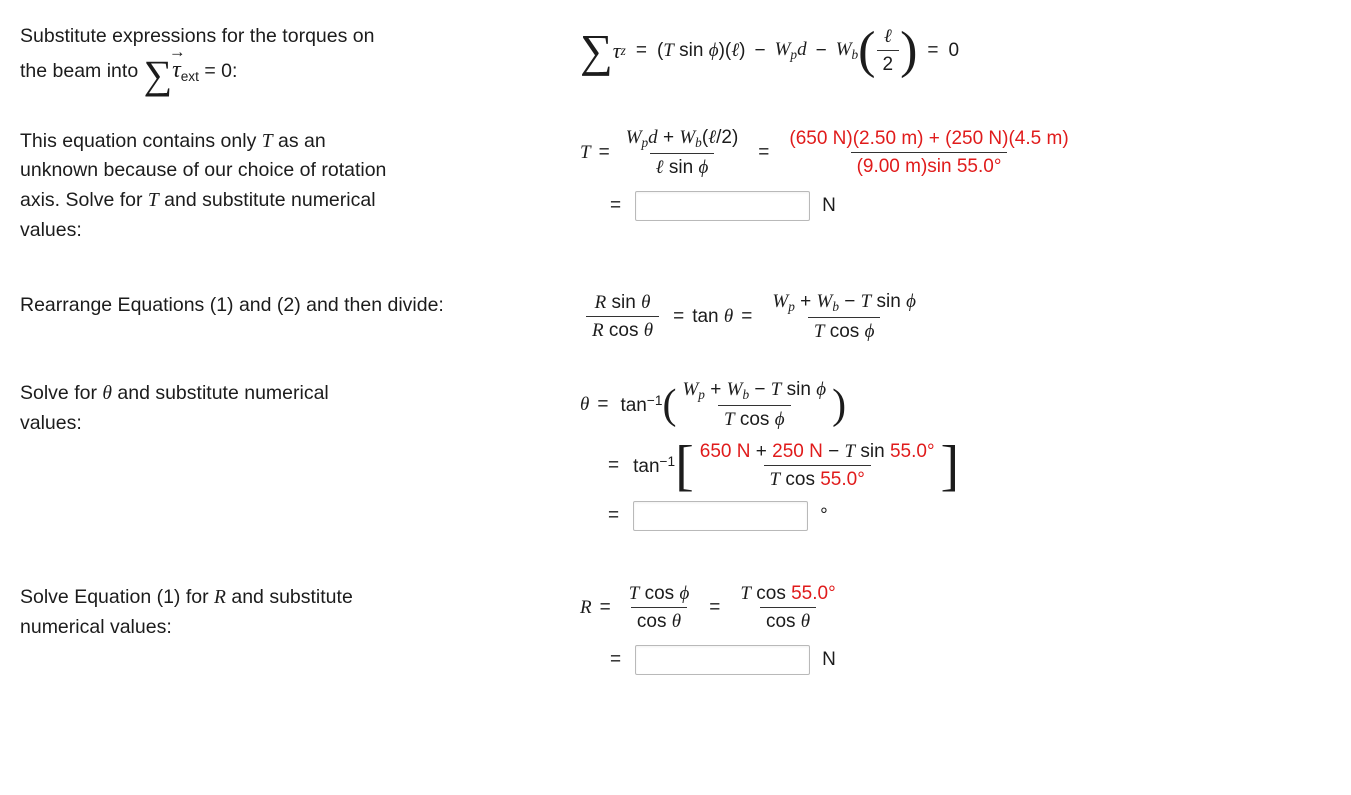  What do you see at coordinates (764, 152) in the screenshot?
I see `equals-T2: =` at bounding box center [764, 152].